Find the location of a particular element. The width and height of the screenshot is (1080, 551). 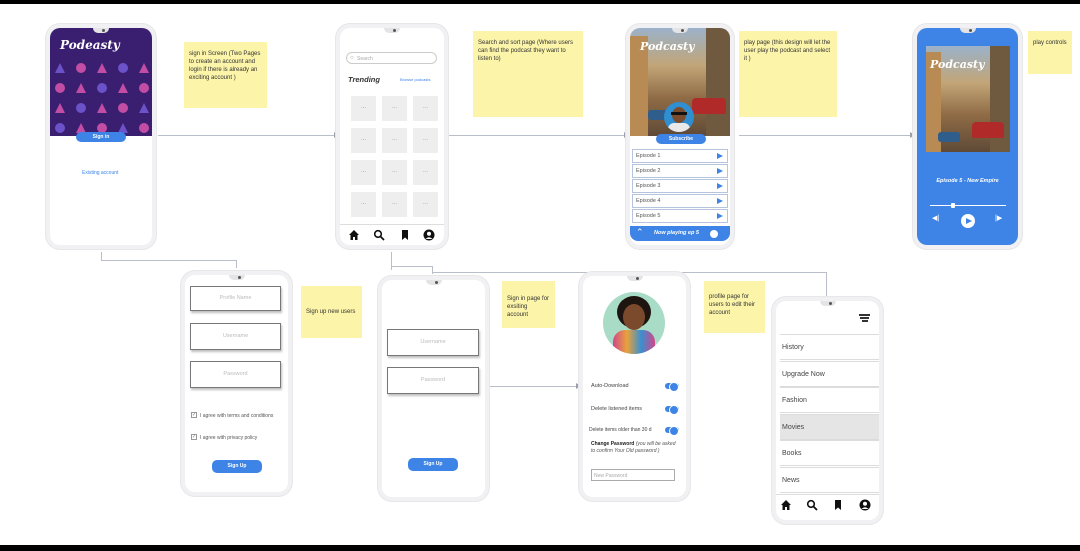

delete-older-toggle is located at coordinates (672, 431).